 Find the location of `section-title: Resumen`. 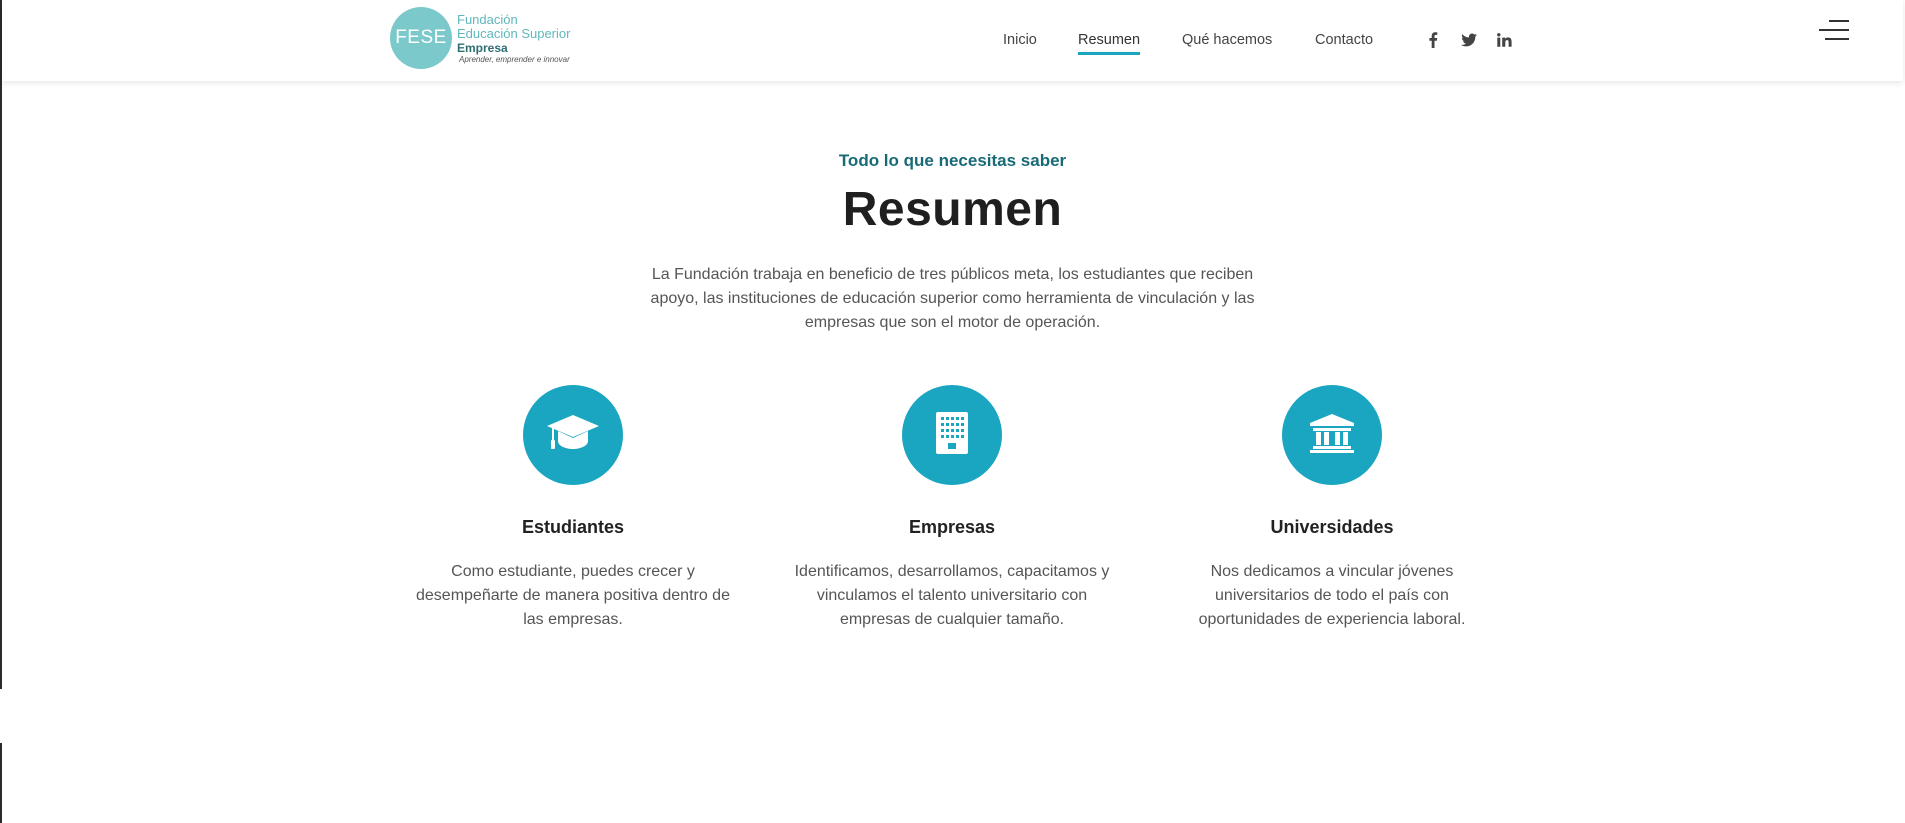

section-title: Resumen is located at coordinates (952, 209).